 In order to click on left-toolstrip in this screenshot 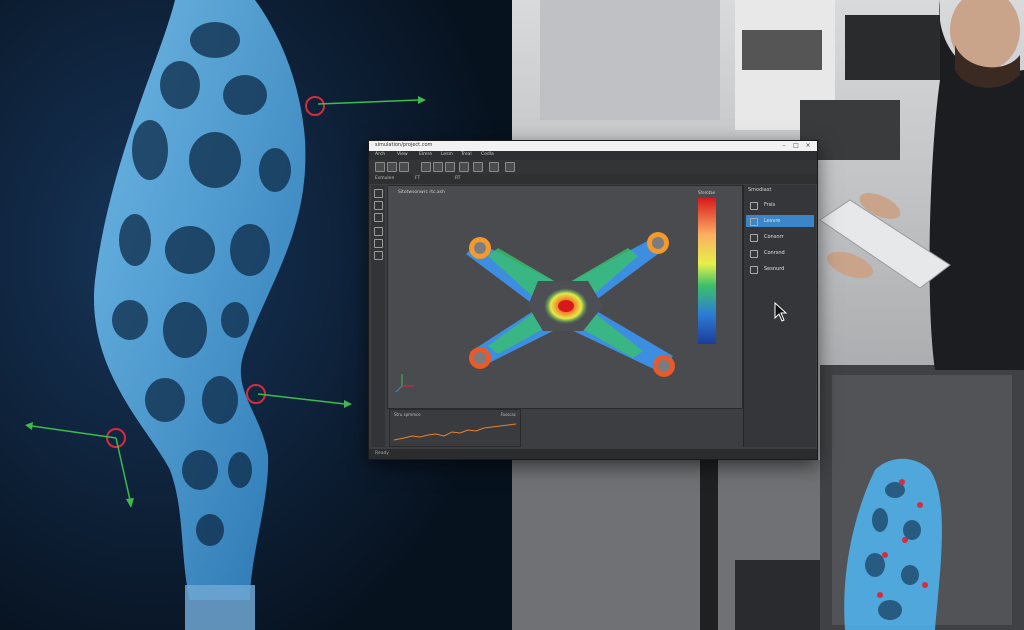, I will do `click(378, 316)`.